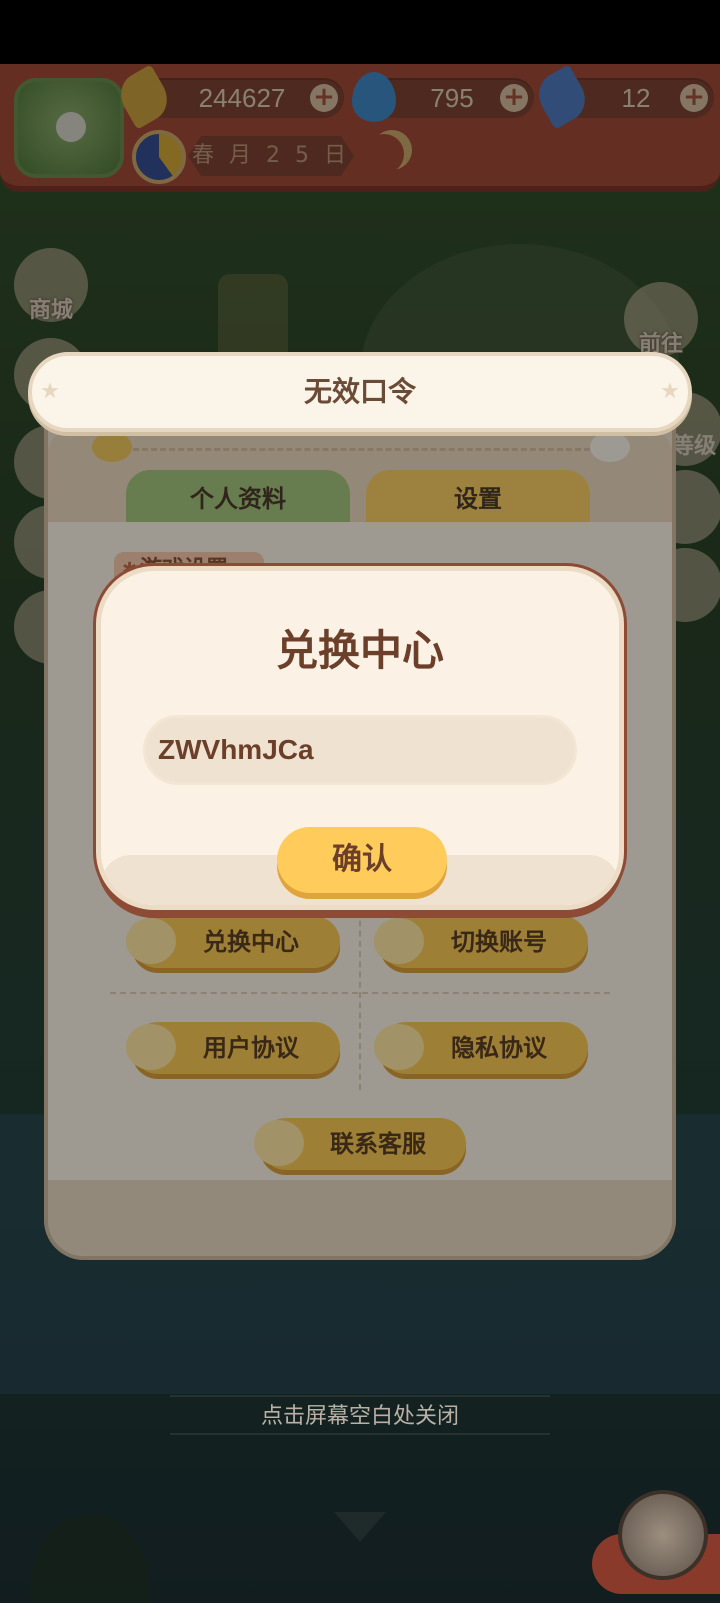 Image resolution: width=720 pixels, height=1603 pixels. I want to click on toast-message: 无效口令, so click(359, 391).